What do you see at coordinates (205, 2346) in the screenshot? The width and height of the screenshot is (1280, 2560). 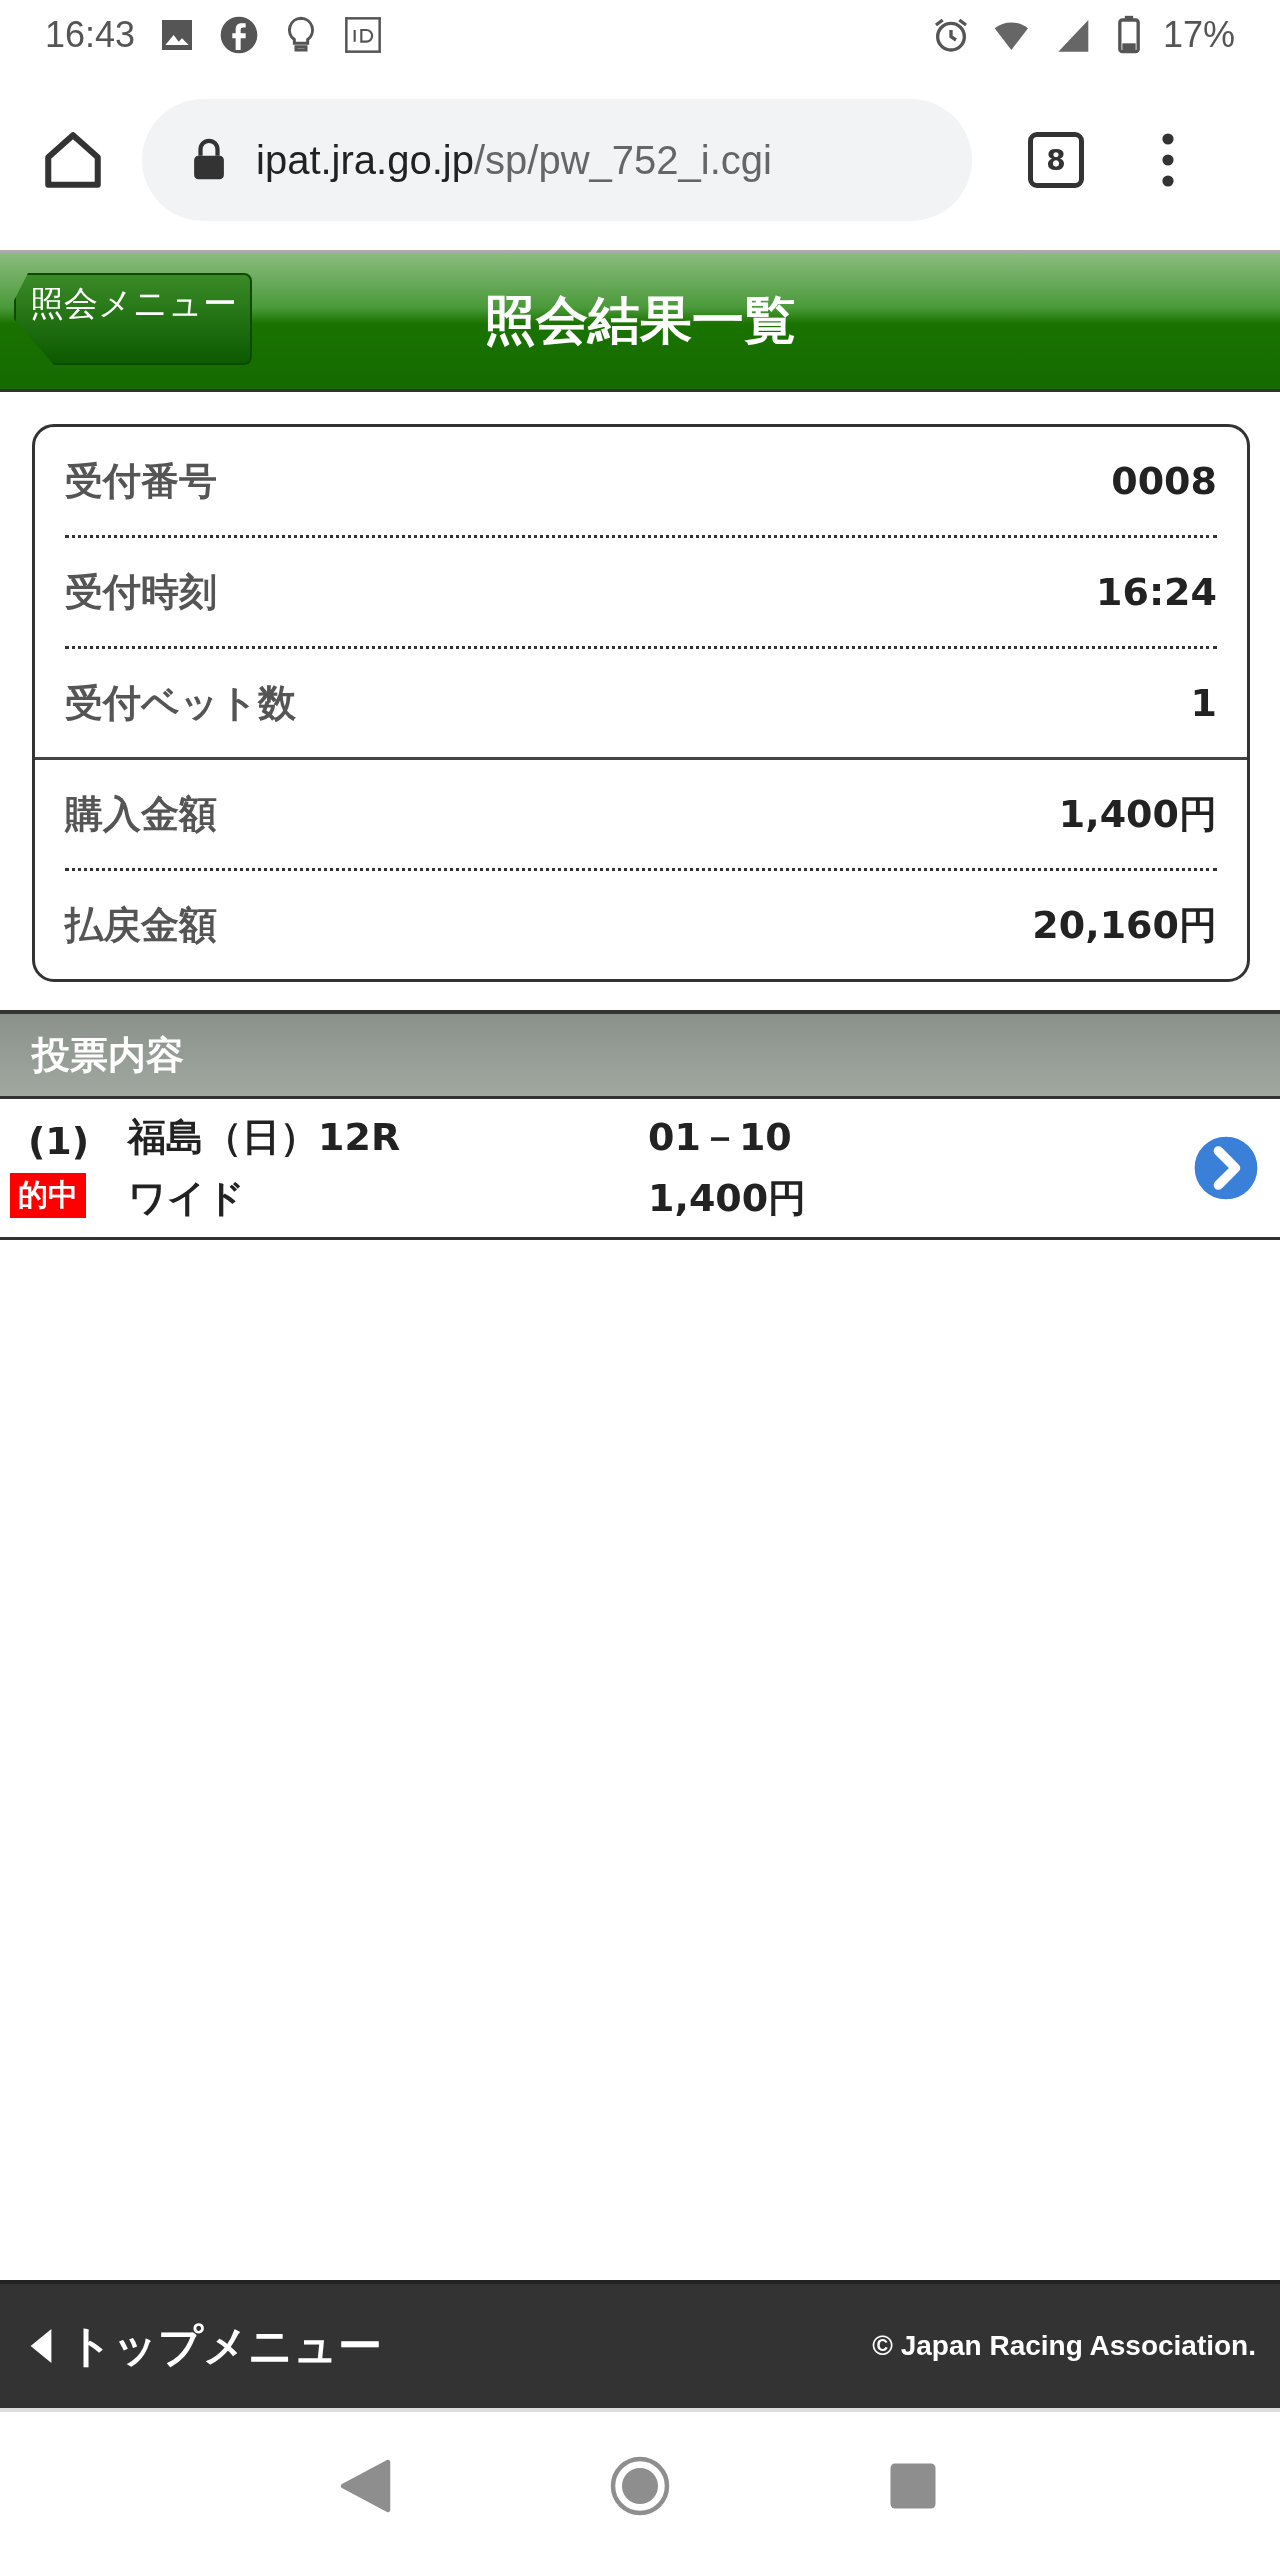 I see `top-menu-link: トップメニュー` at bounding box center [205, 2346].